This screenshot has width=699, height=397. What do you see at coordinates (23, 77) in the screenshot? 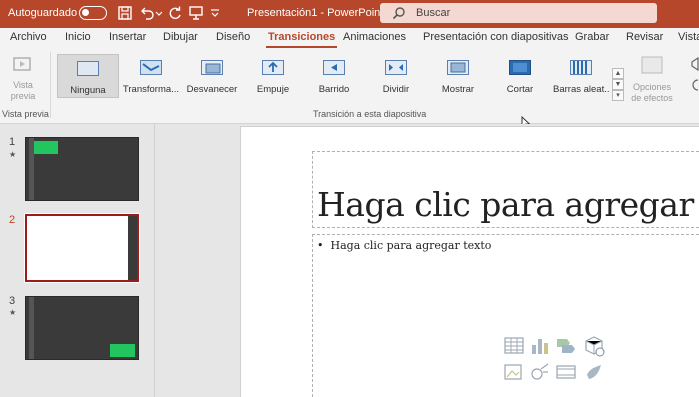
I see `preview-button: Vista previa` at bounding box center [23, 77].